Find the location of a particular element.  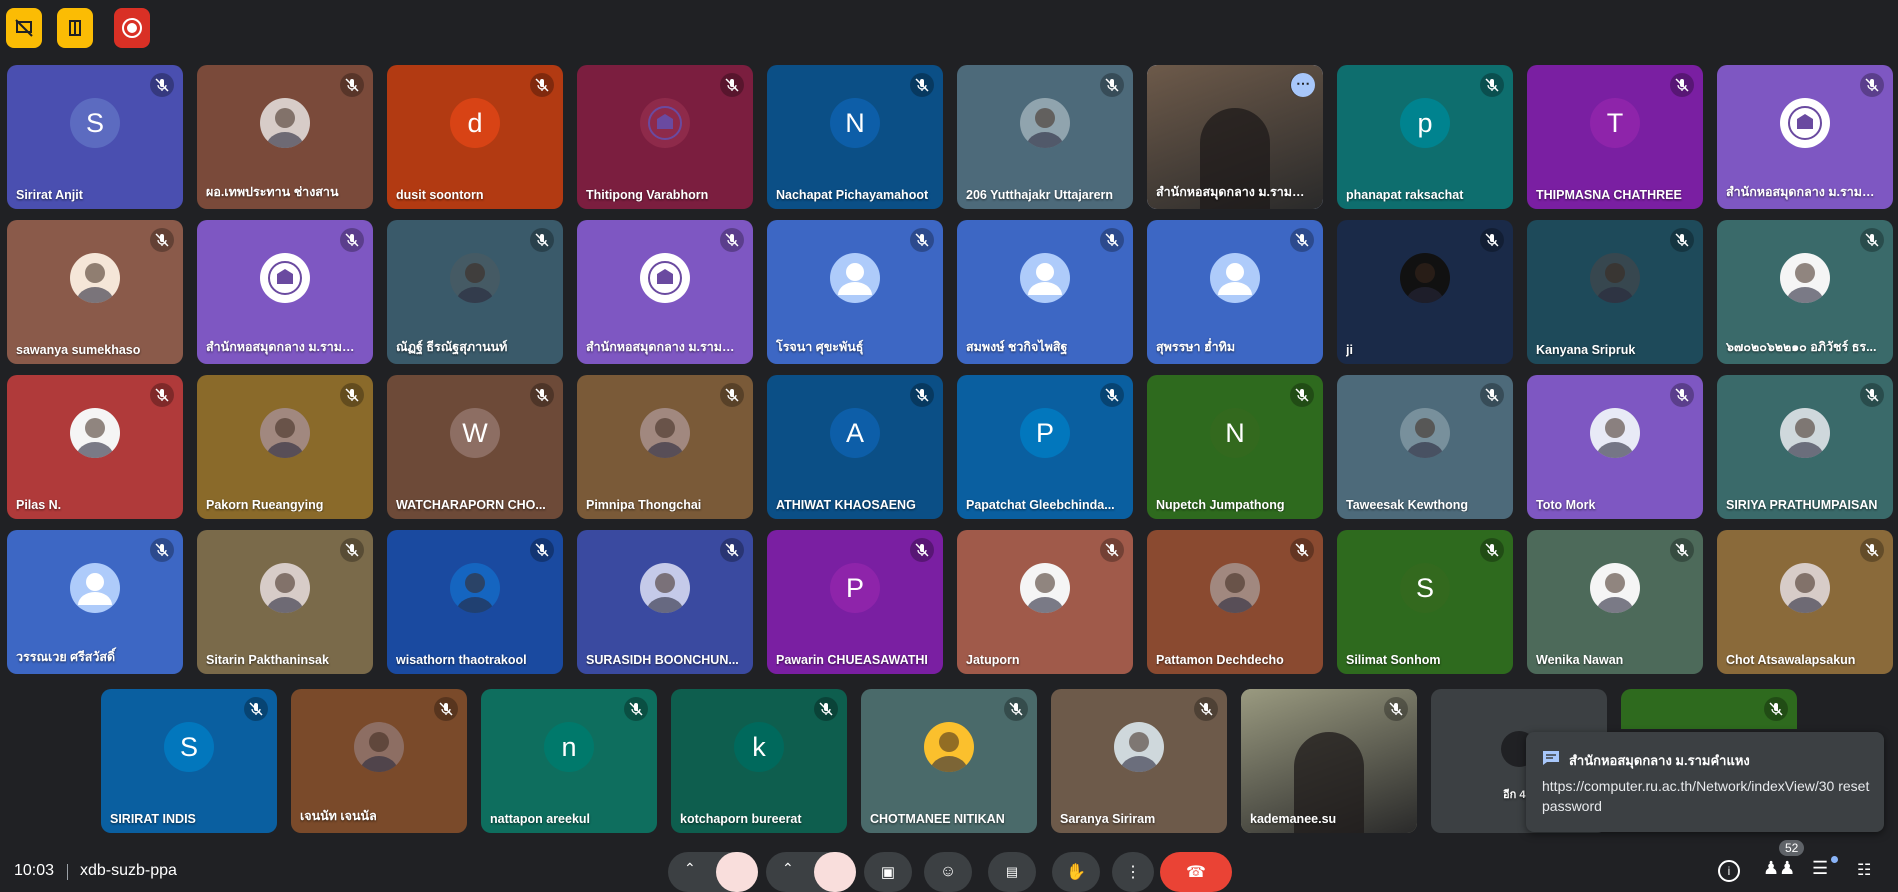

participant-tile: ji is located at coordinates (1425, 292).